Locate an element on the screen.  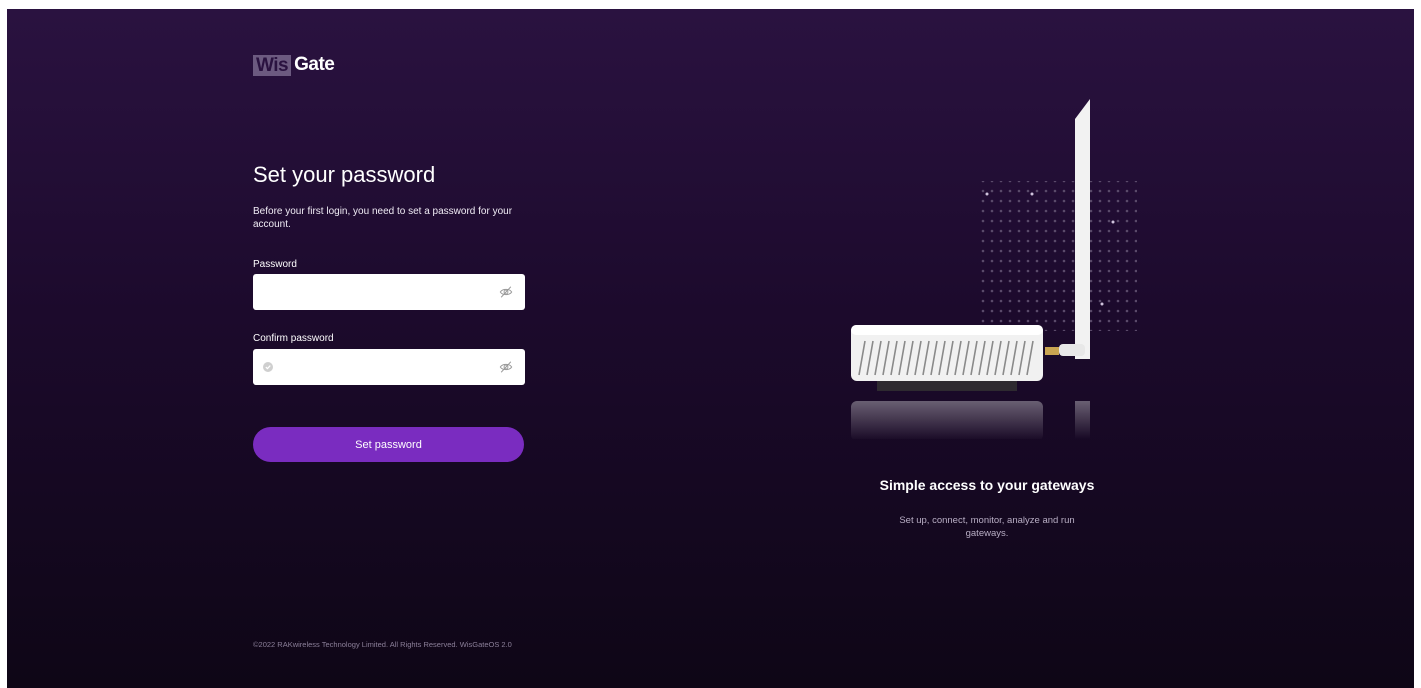
logo-gate: Gate is located at coordinates (314, 64).